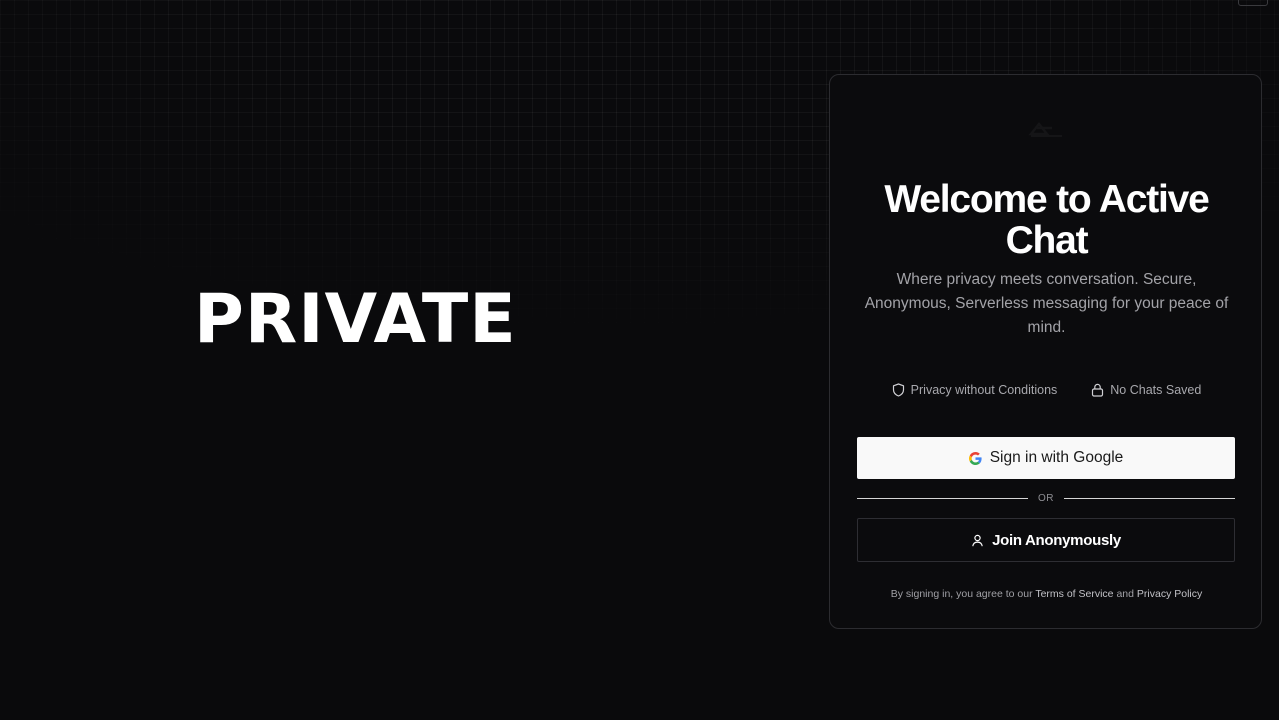 This screenshot has height=720, width=1279. Describe the element at coordinates (942, 498) in the screenshot. I see `divider-line-left` at that location.